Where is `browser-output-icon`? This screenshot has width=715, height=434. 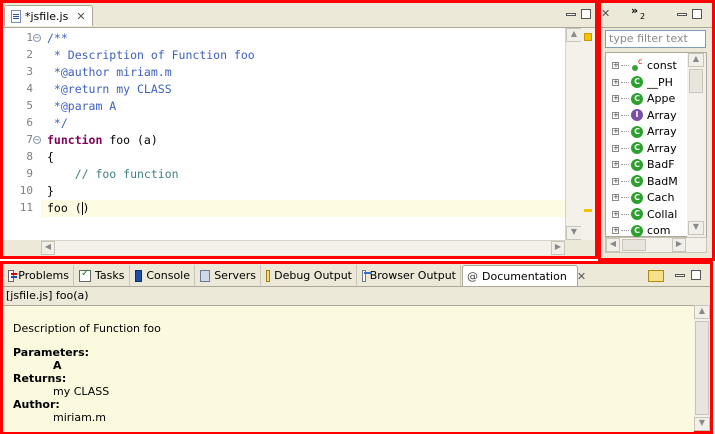 browser-output-icon is located at coordinates (367, 275).